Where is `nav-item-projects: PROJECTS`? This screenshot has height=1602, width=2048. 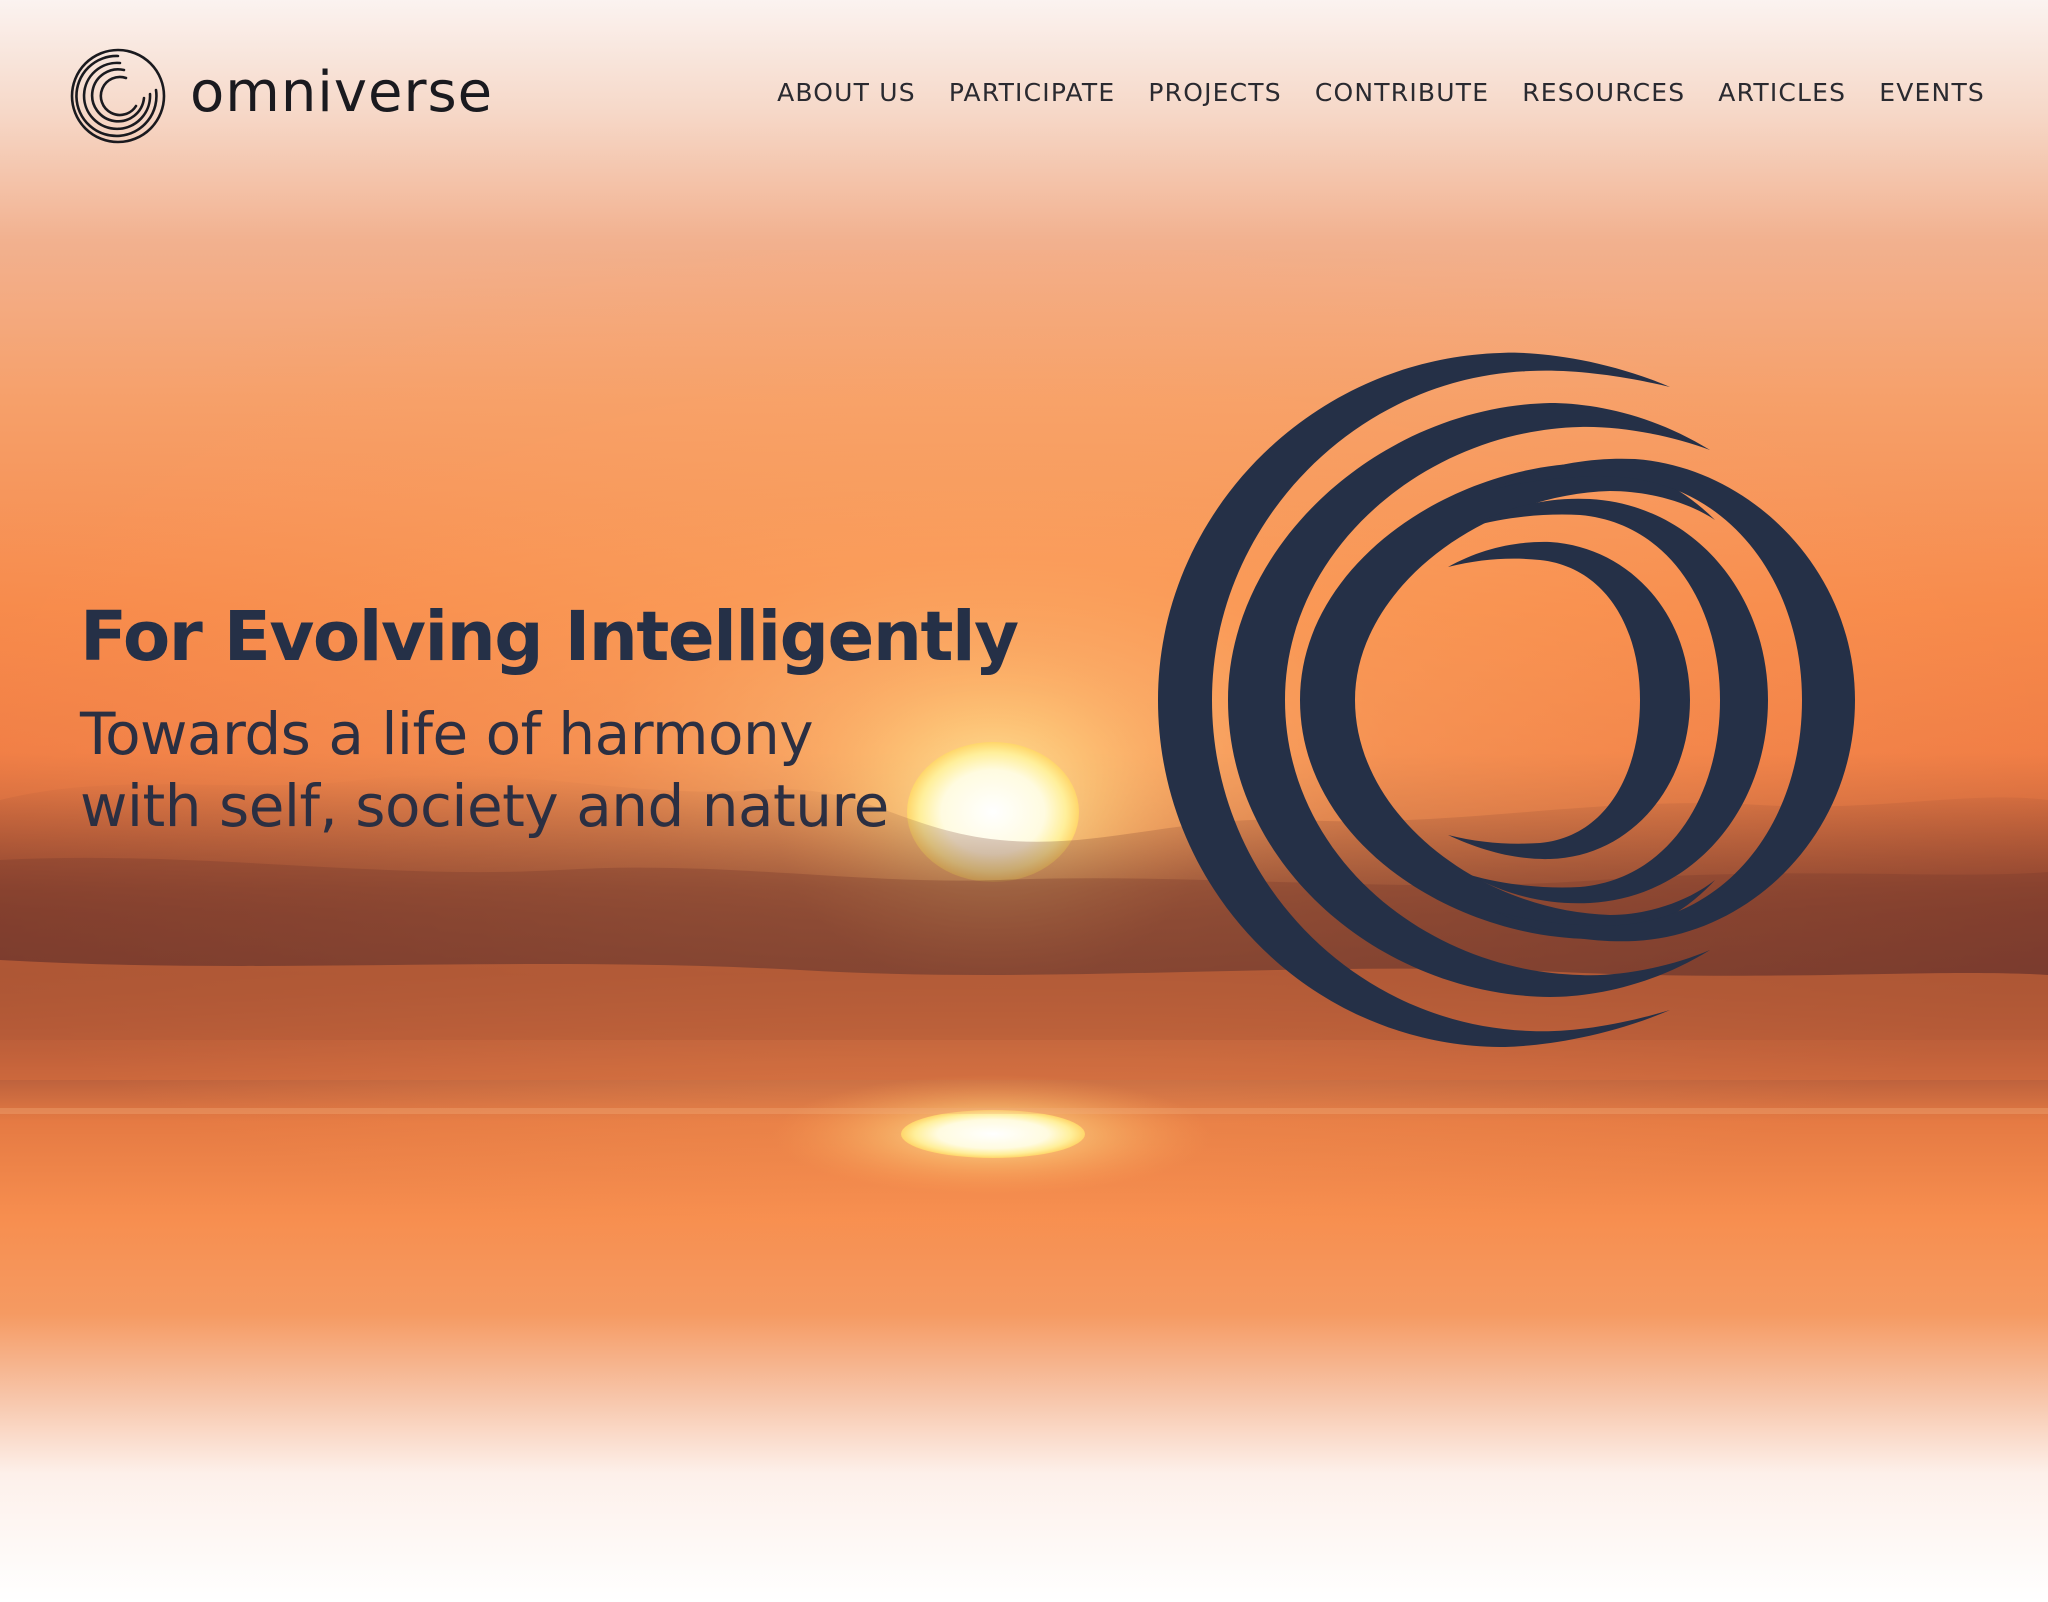 nav-item-projects: PROJECTS is located at coordinates (1215, 92).